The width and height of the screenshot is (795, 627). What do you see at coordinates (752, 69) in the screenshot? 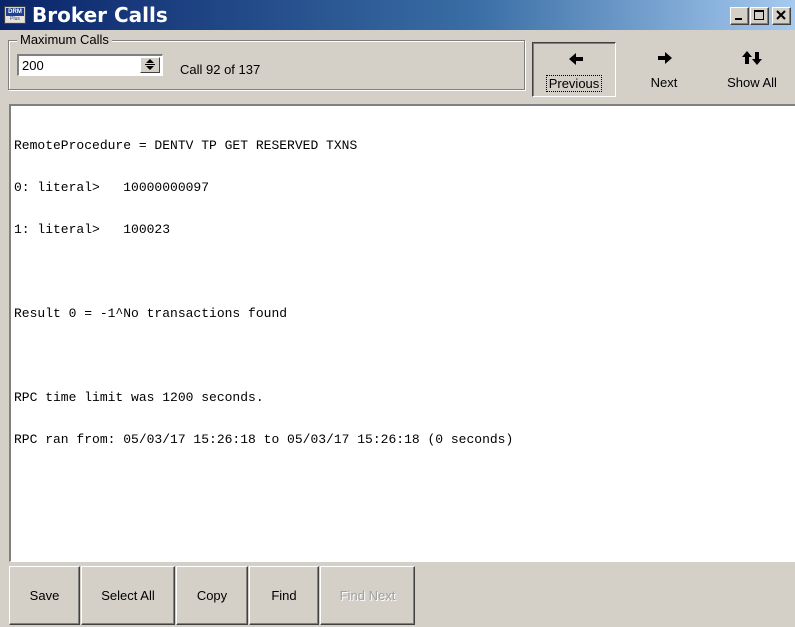
I see `show-all-button: Show All` at bounding box center [752, 69].